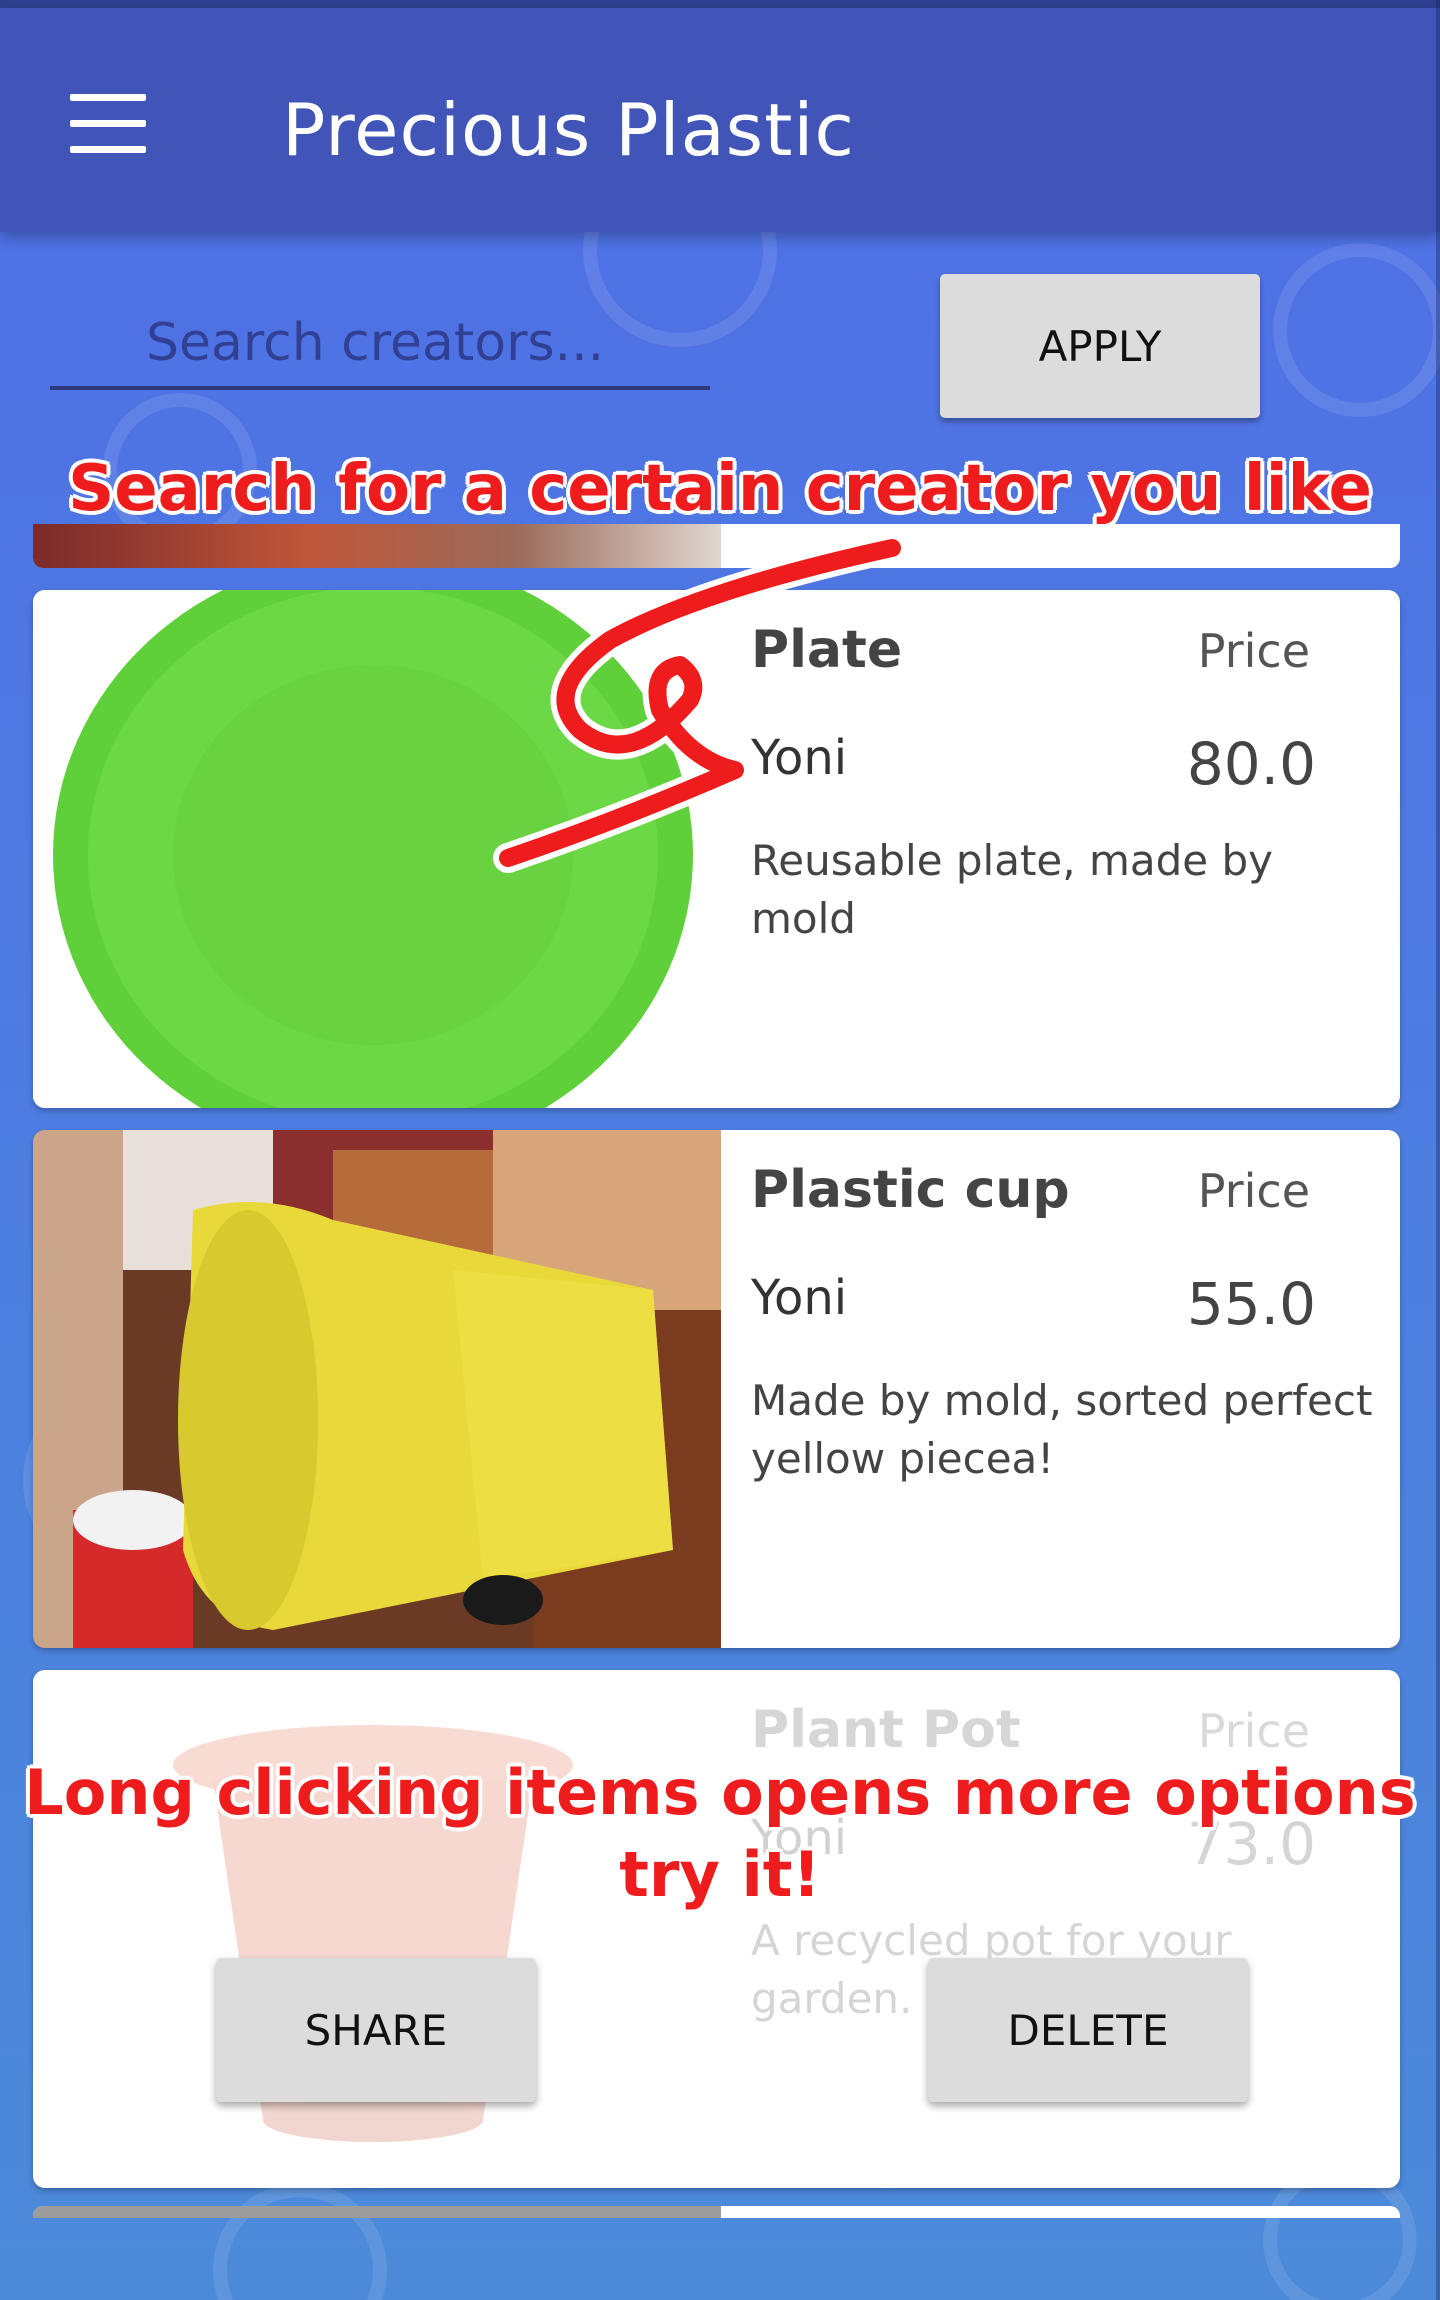 The height and width of the screenshot is (2300, 1440). I want to click on long-click-hint-line2: try it!, so click(720, 1874).